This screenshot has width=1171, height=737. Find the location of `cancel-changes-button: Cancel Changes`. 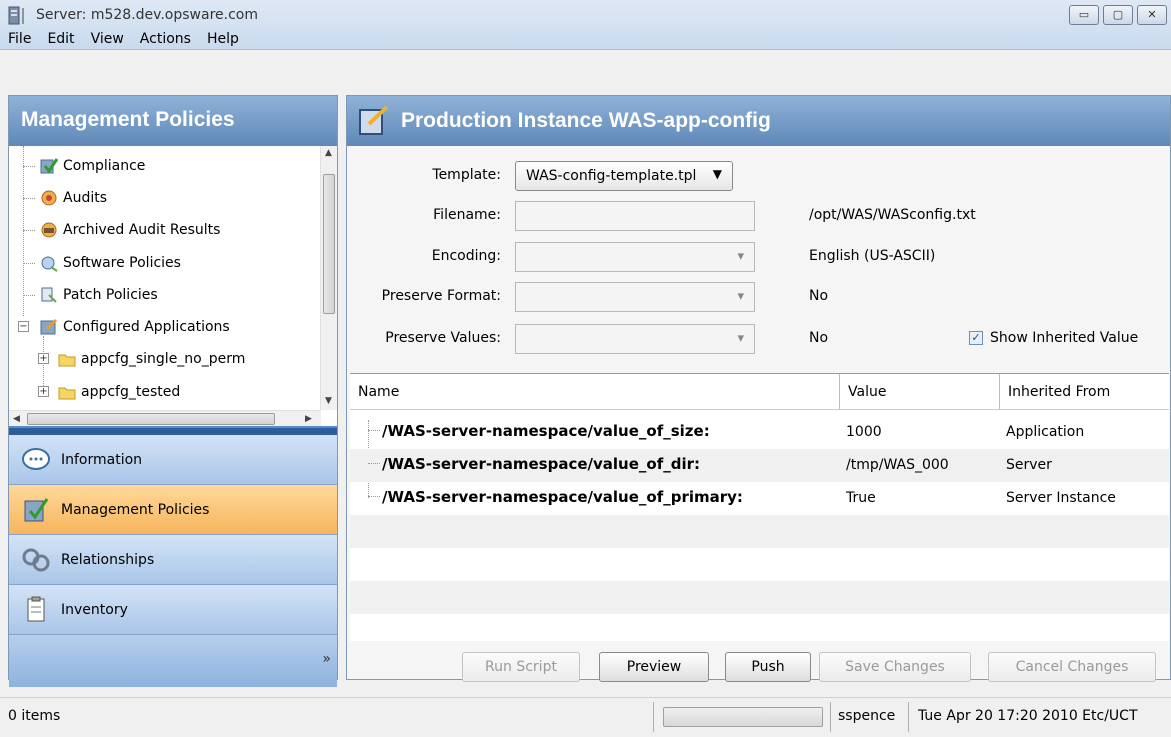

cancel-changes-button: Cancel Changes is located at coordinates (1072, 667).